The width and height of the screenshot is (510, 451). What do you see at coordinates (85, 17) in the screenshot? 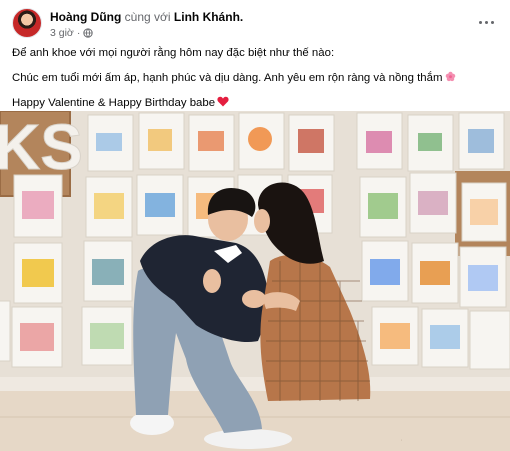
I see `author-name: Hoàng Dũng` at bounding box center [85, 17].